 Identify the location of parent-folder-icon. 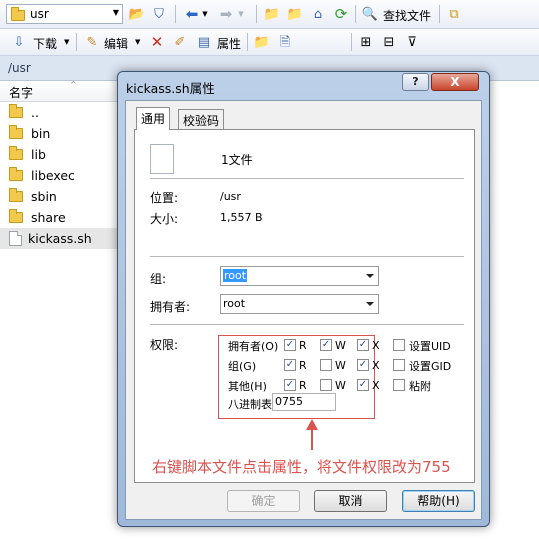
(16, 111).